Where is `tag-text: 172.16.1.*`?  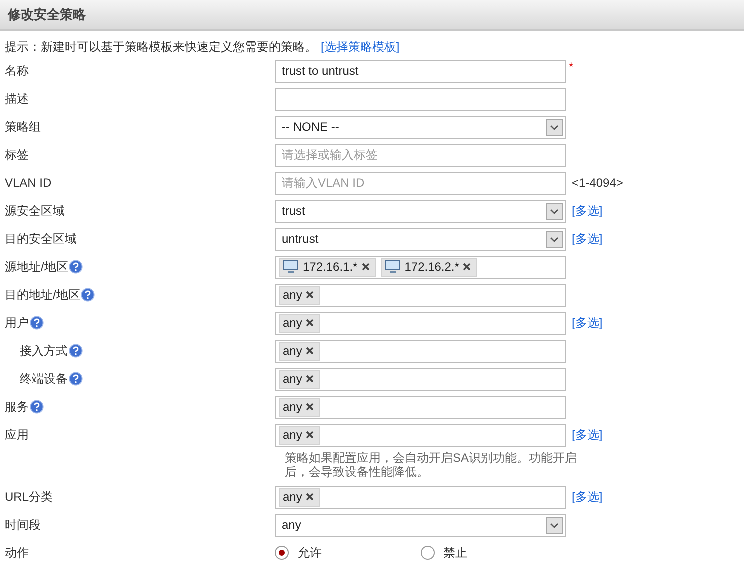 tag-text: 172.16.1.* is located at coordinates (330, 267).